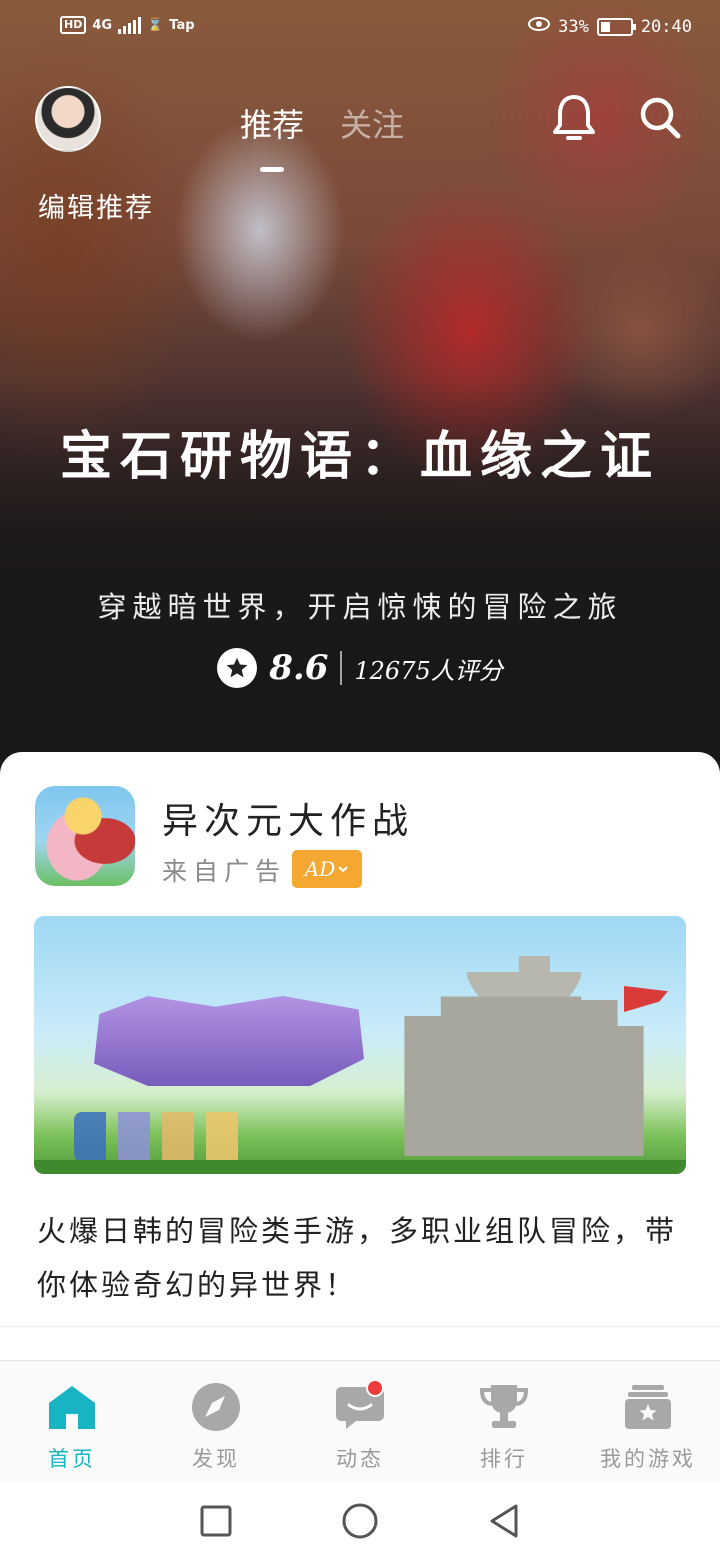 The height and width of the screenshot is (1560, 720). Describe the element at coordinates (174, 1137) in the screenshot. I see `characters-artwork` at that location.